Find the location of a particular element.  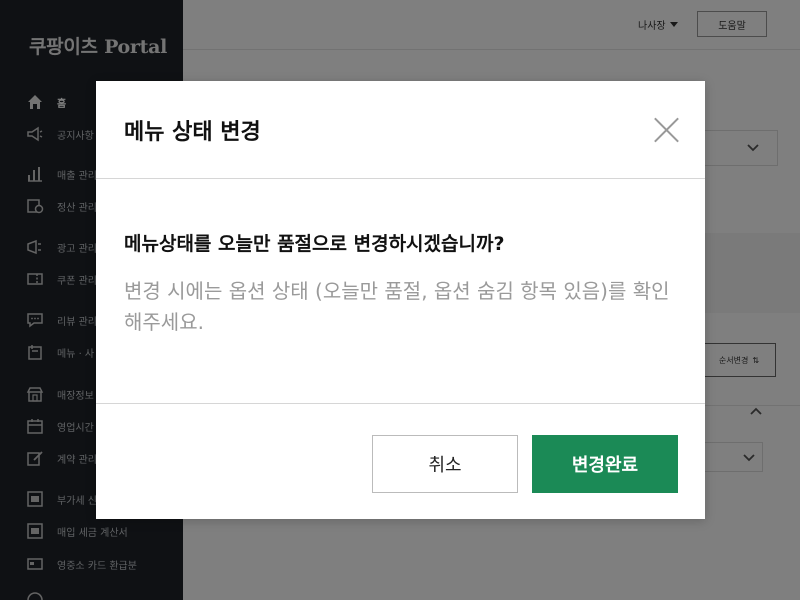

dialog-header: 메뉴 상태 변경 is located at coordinates (400, 130).